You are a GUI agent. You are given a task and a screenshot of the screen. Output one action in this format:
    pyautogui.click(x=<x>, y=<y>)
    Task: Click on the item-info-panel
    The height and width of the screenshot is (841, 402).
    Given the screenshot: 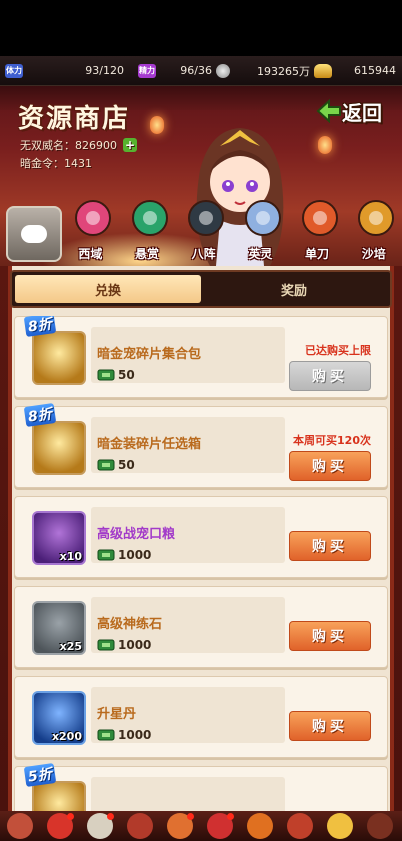 What is the action you would take?
    pyautogui.click(x=188, y=794)
    